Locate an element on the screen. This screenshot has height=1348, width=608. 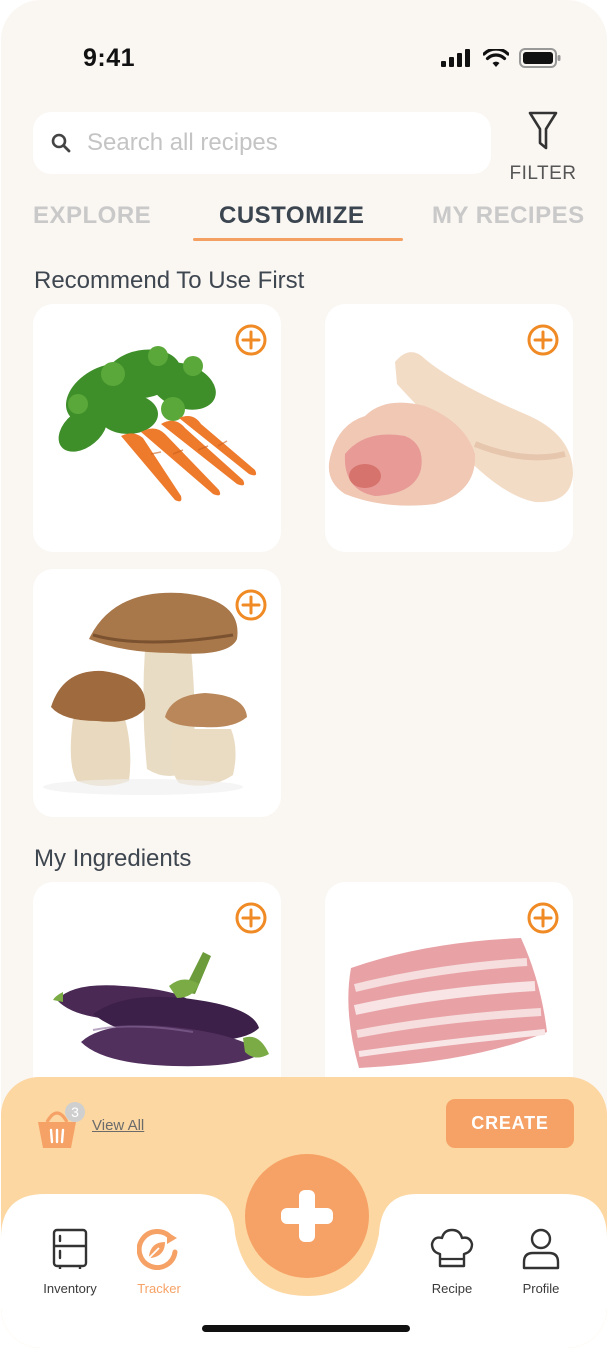
profile-icon is located at coordinates (541, 1249).